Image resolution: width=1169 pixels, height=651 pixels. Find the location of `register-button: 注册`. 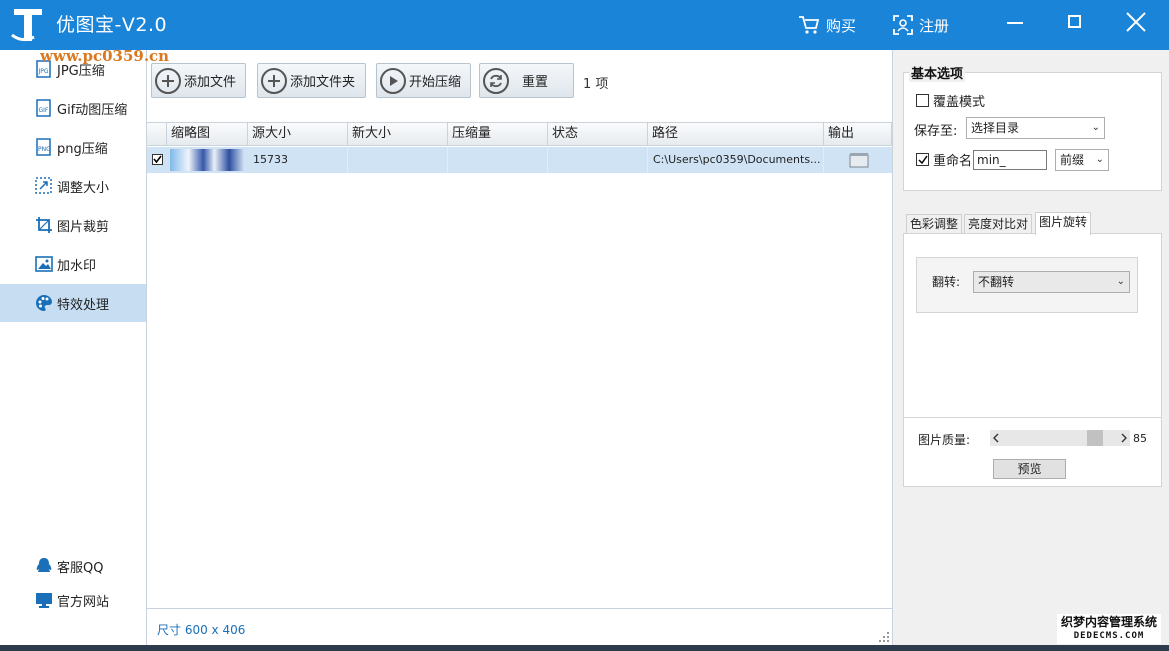

register-button: 注册 is located at coordinates (921, 25).